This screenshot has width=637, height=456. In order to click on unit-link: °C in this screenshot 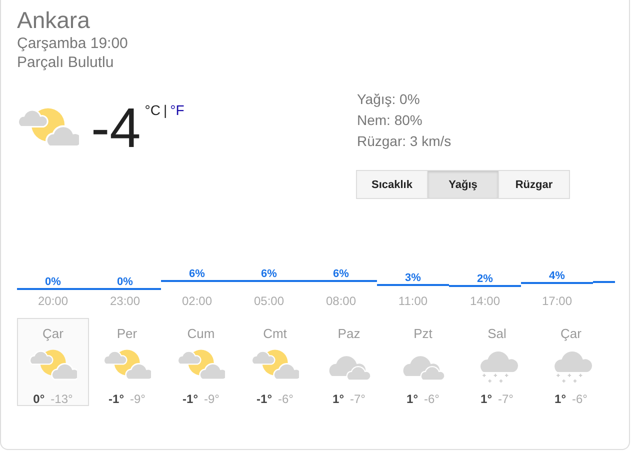, I will do `click(152, 110)`.